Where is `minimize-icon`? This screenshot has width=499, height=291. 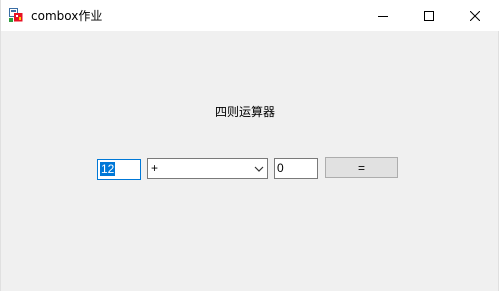 minimize-icon is located at coordinates (383, 16).